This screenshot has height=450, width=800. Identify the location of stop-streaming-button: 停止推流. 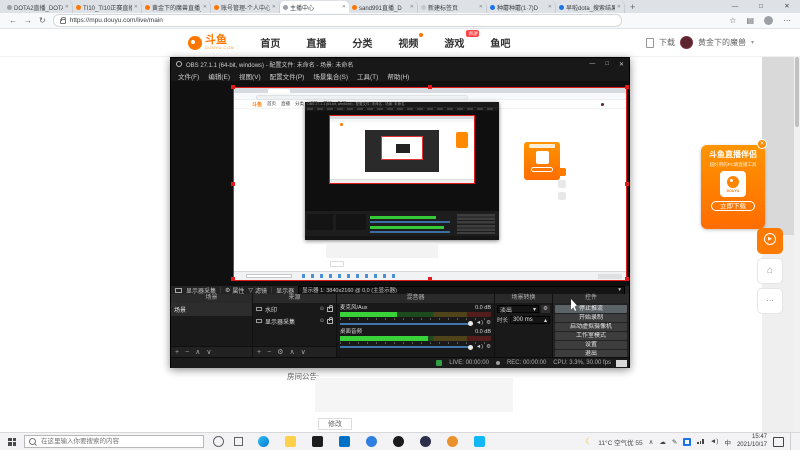
(591, 309).